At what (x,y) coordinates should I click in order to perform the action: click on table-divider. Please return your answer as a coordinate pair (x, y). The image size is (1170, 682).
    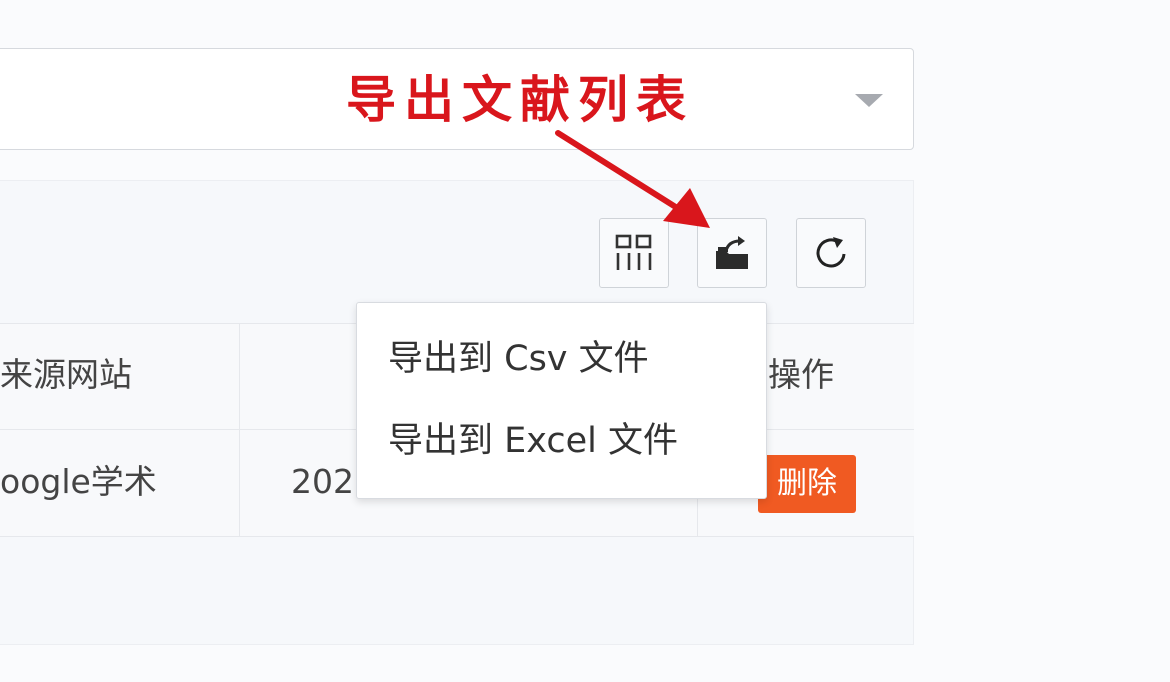
    Looking at the image, I should click on (457, 536).